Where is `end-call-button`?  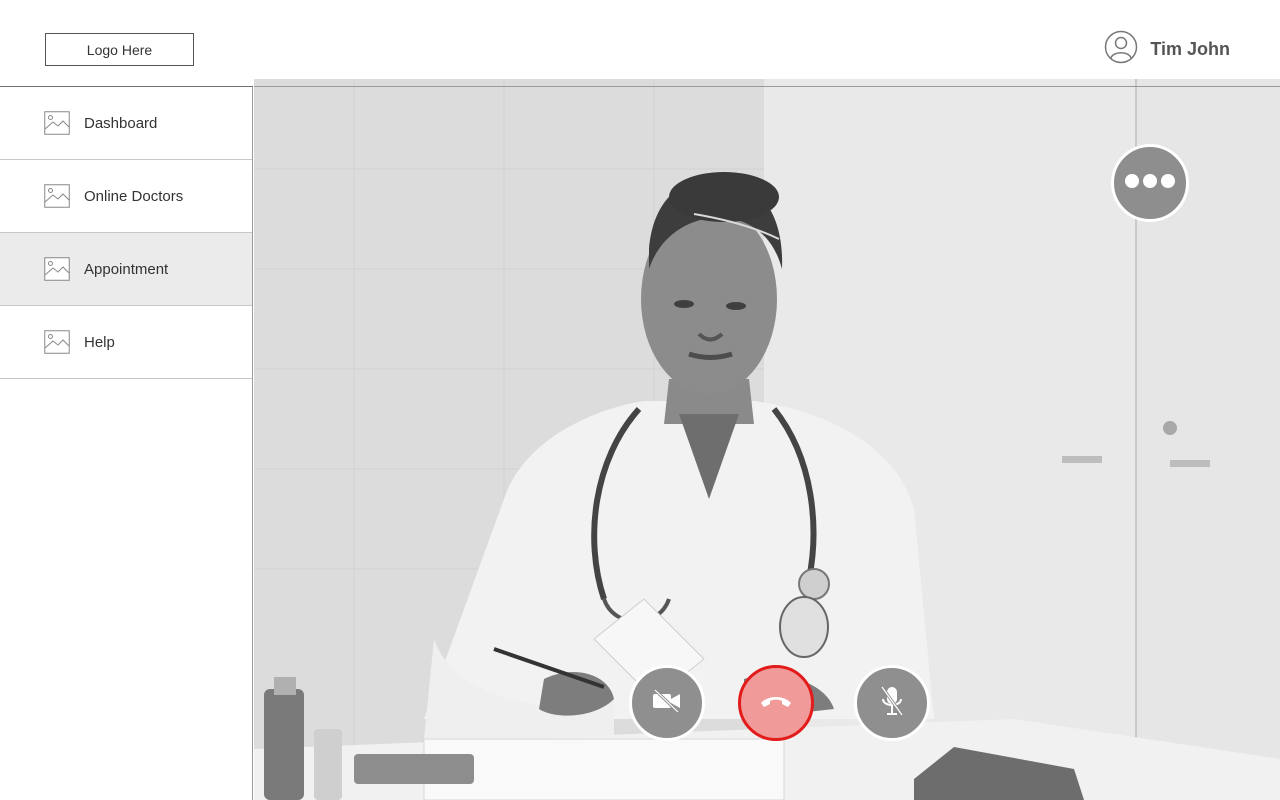 end-call-button is located at coordinates (776, 703).